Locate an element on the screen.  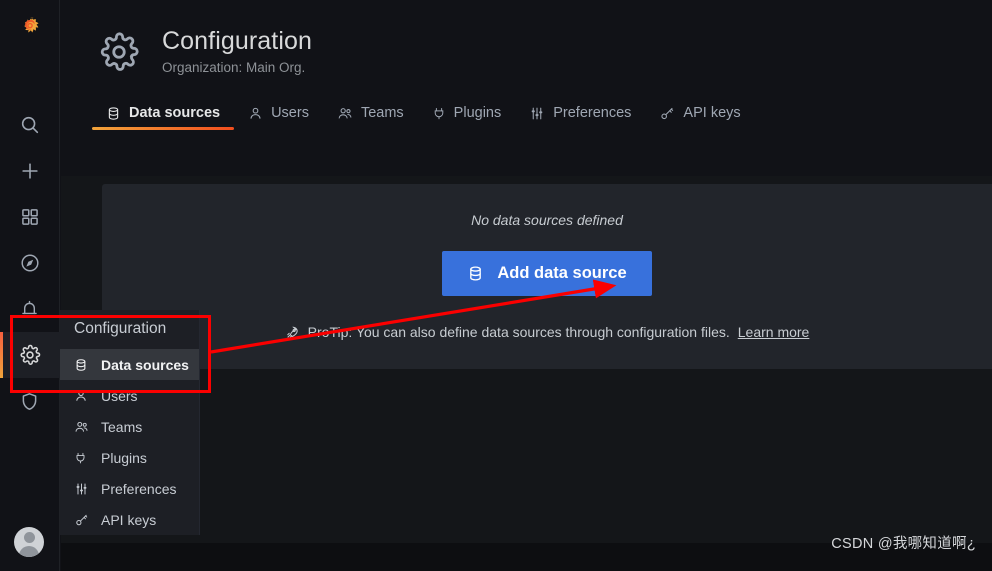
dropdown-item-label: Users is located at coordinates (119, 395).